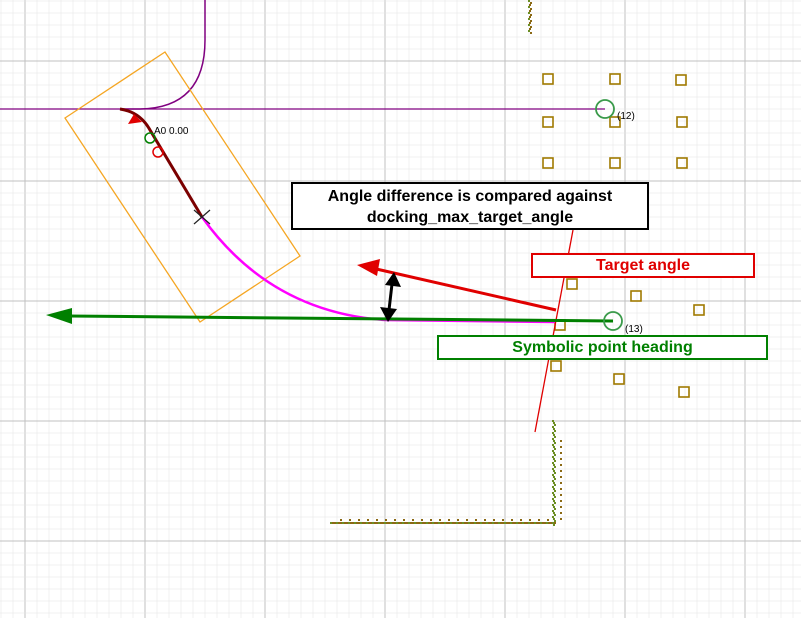 The width and height of the screenshot is (801, 618). What do you see at coordinates (643, 265) in the screenshot?
I see `target-angle-callout: Target angle` at bounding box center [643, 265].